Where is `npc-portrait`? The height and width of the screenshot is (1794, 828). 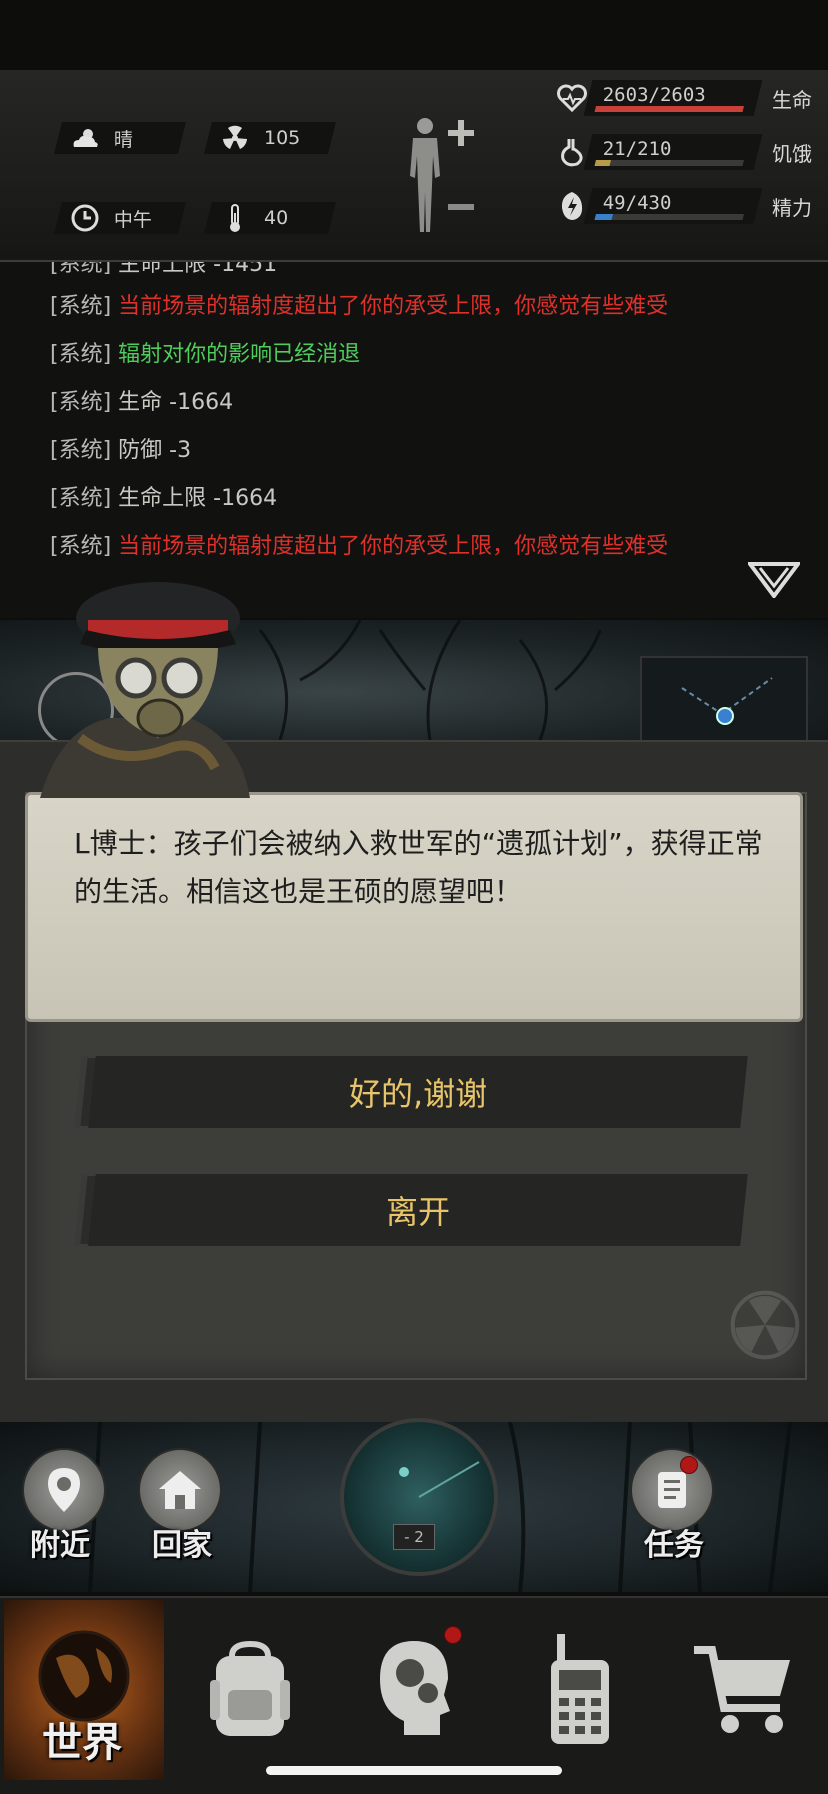
npc-portrait is located at coordinates (145, 683).